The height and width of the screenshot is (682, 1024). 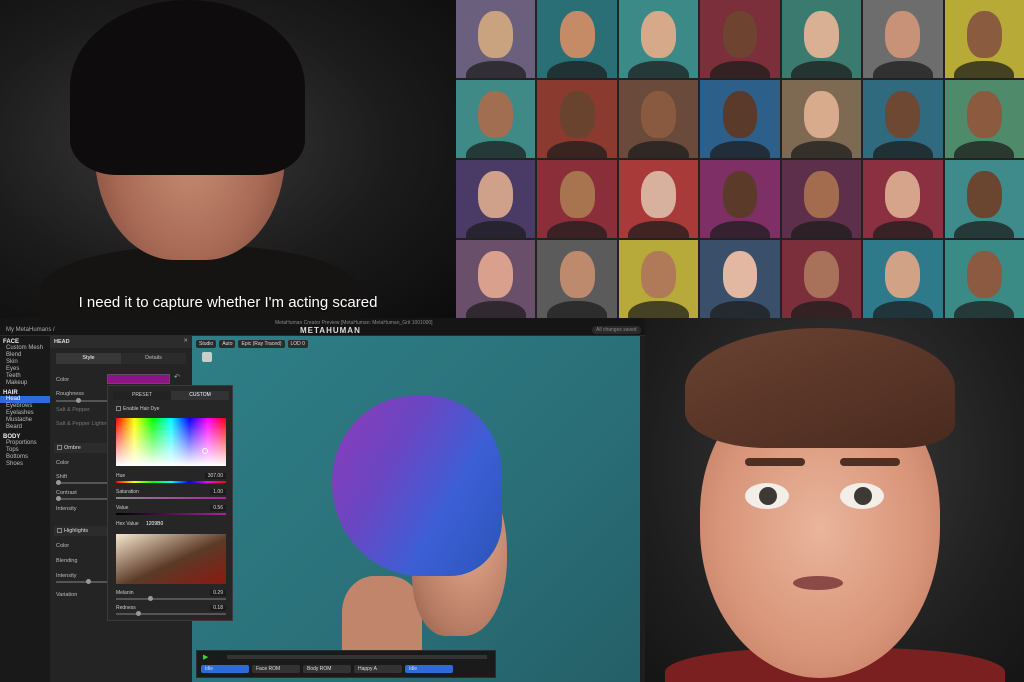 What do you see at coordinates (171, 559) in the screenshot?
I see `melanin-redness-field` at bounding box center [171, 559].